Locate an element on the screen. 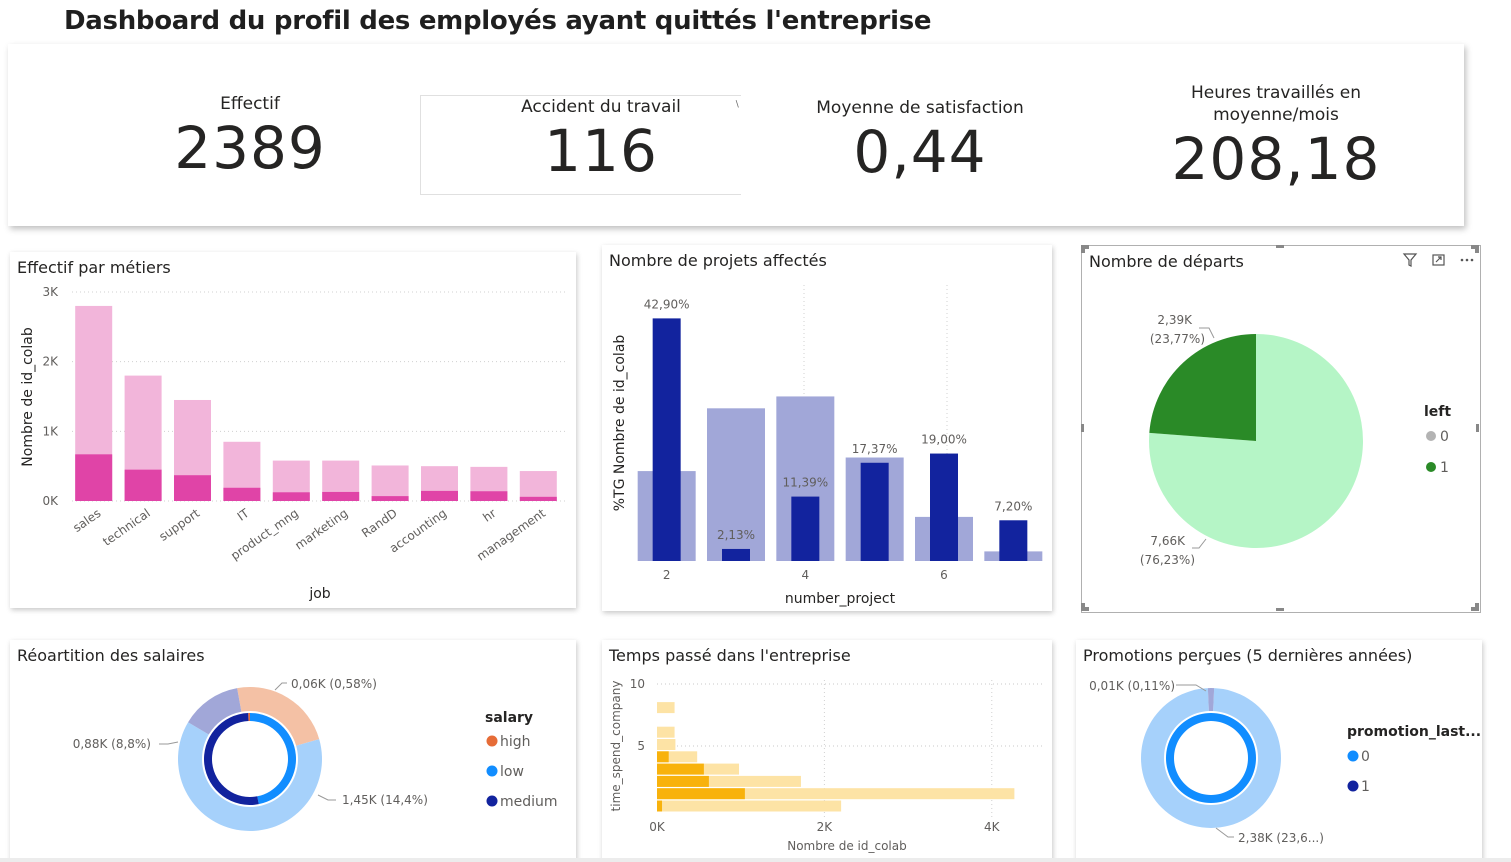  departs-chart: 2,39K (23,77%) 7,66K (76,23%) left 0 1 is located at coordinates (1296, 440).